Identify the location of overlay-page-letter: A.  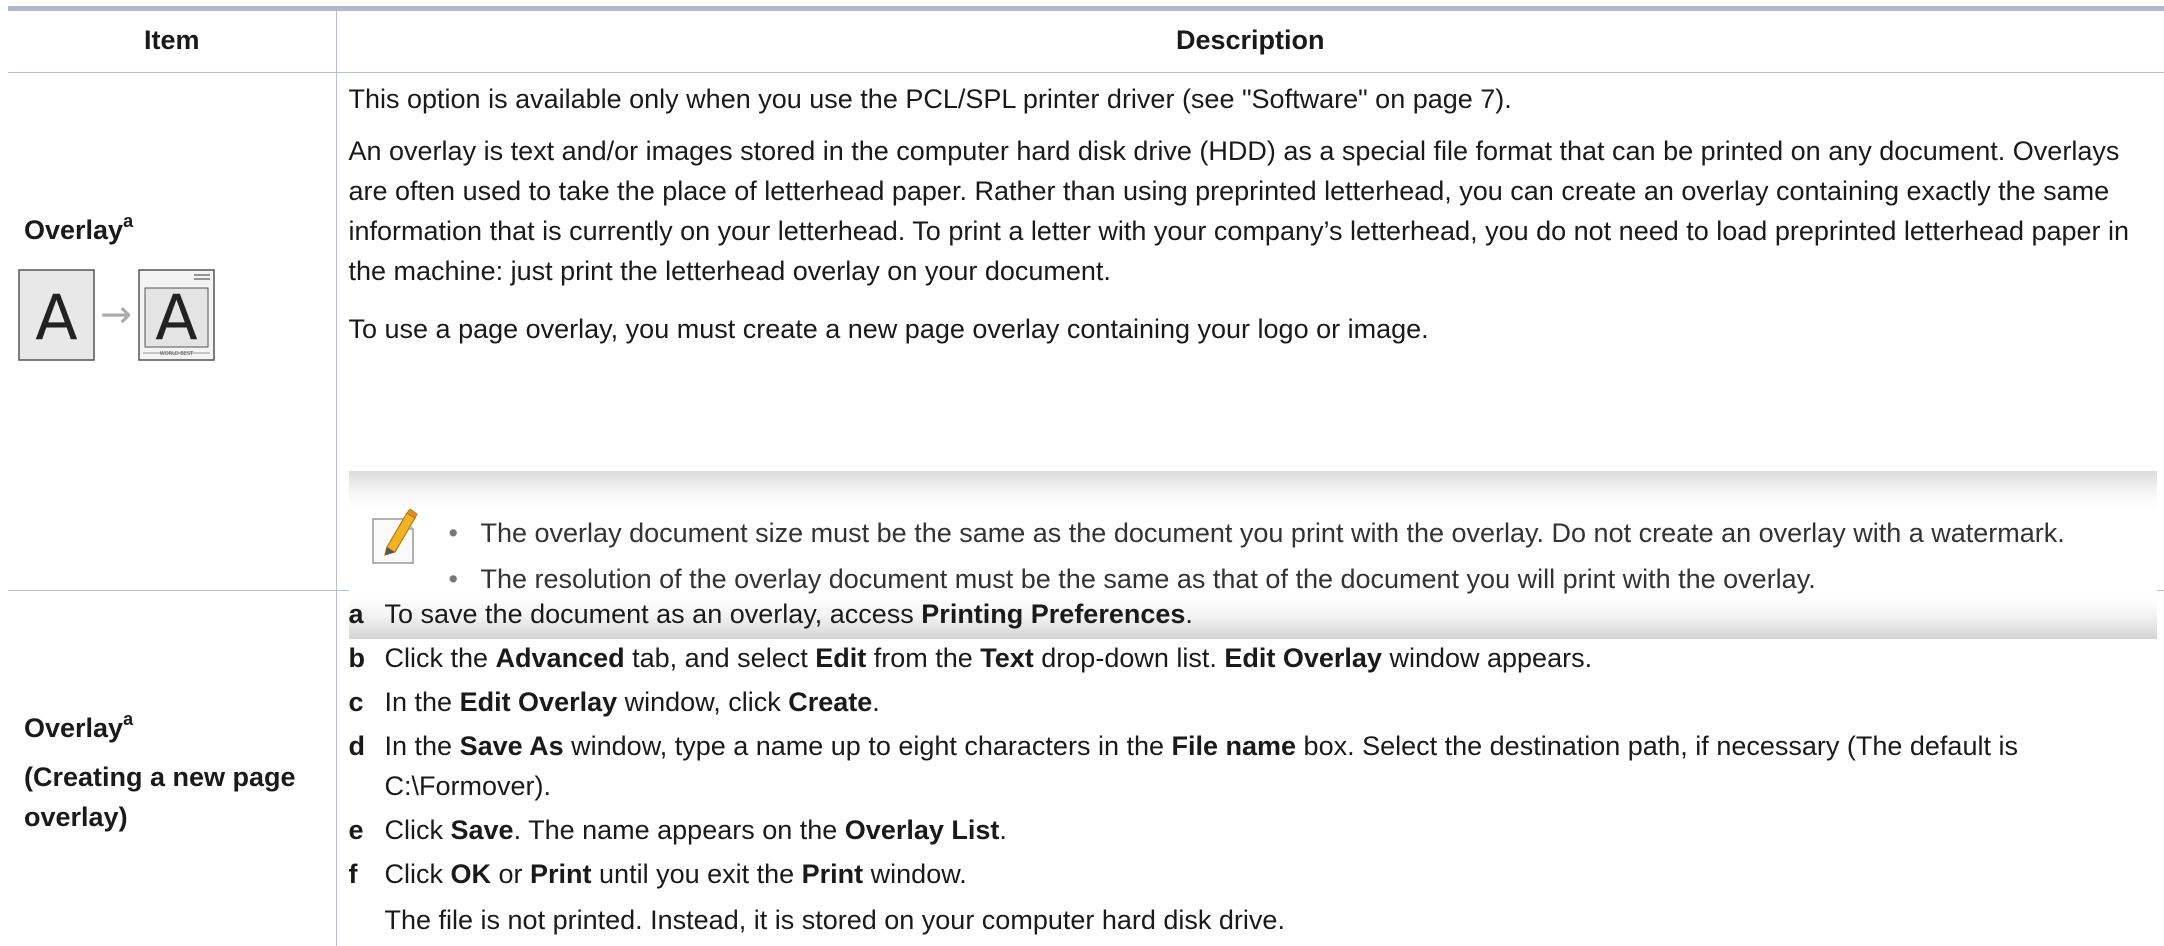
(176, 317).